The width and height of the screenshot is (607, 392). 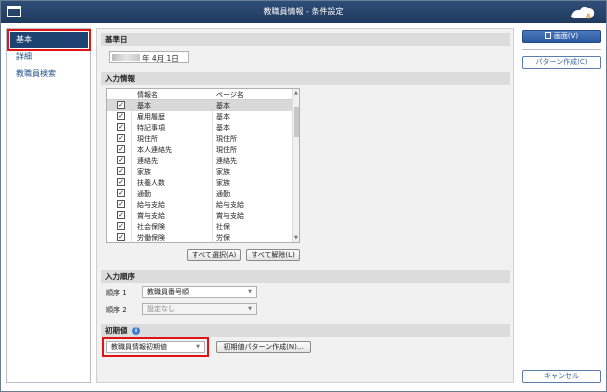 I want to click on row-name: 雇用履歴, so click(x=151, y=117).